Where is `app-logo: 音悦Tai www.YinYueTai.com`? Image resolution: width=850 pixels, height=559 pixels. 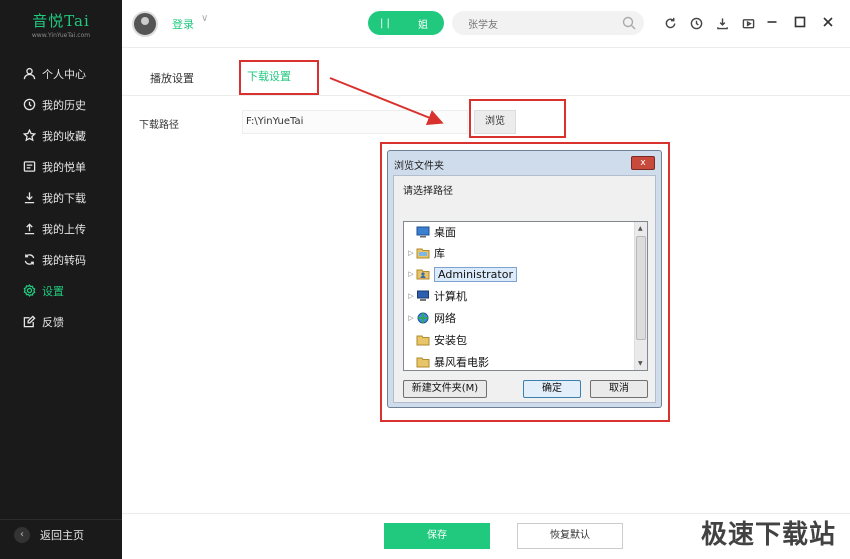
app-logo: 音悦Tai www.YinYueTai.com is located at coordinates (61, 24).